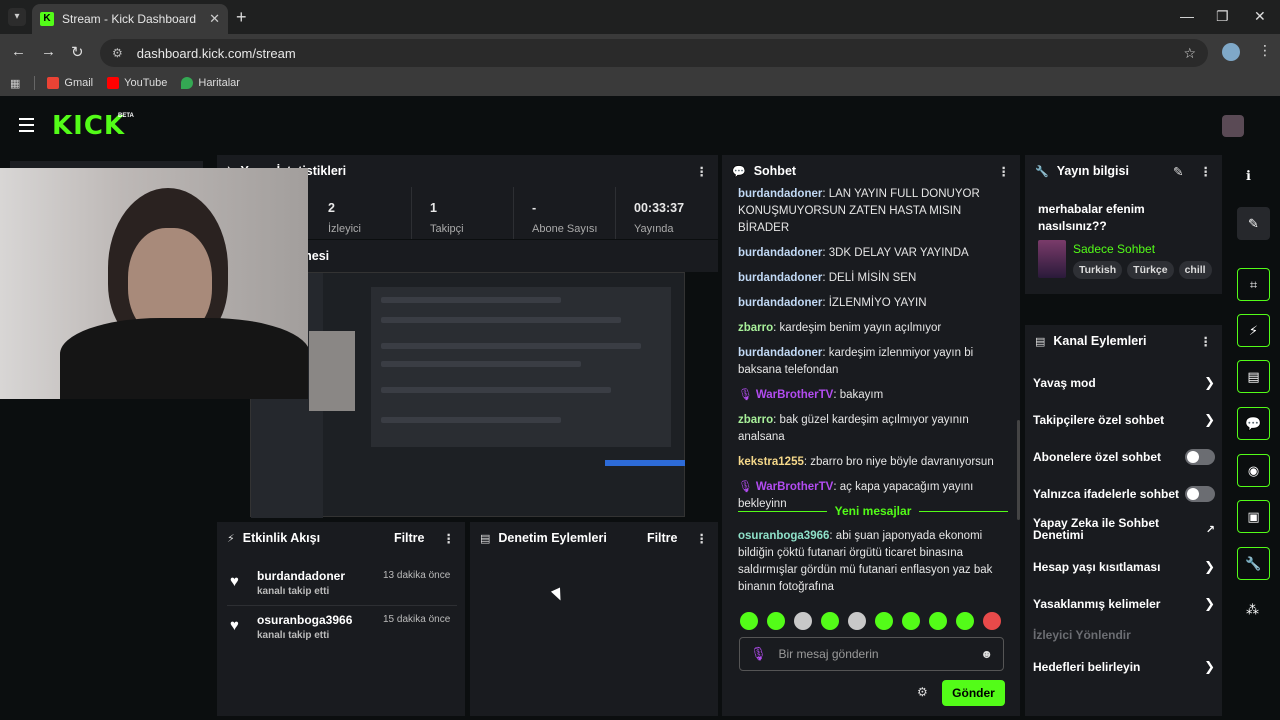  Describe the element at coordinates (467, 395) in the screenshot. I see `stream-preview` at that location.